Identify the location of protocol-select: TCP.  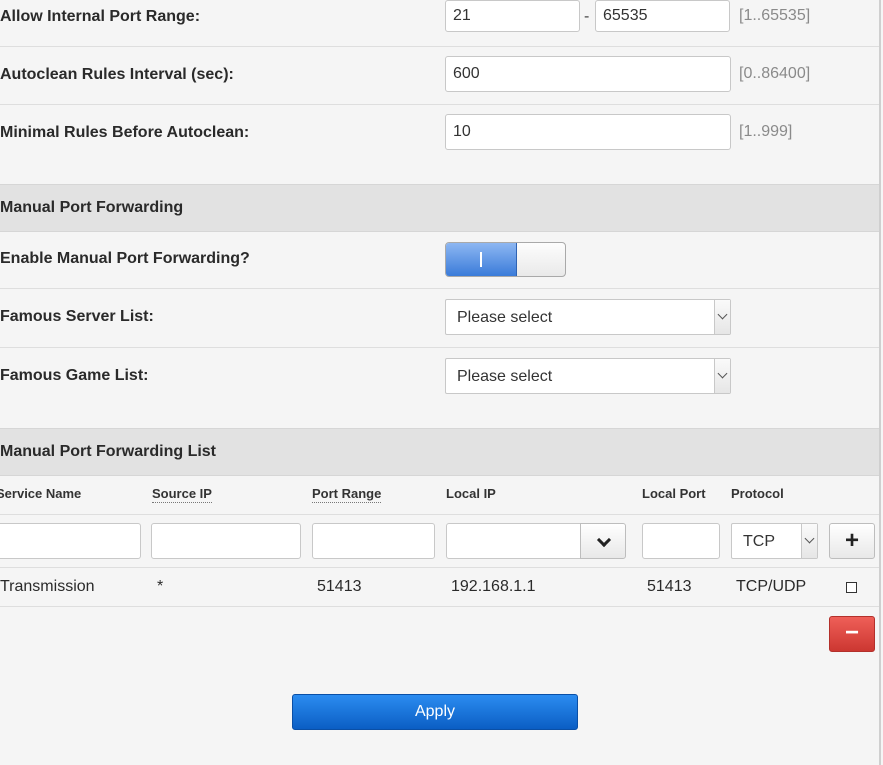
(774, 541).